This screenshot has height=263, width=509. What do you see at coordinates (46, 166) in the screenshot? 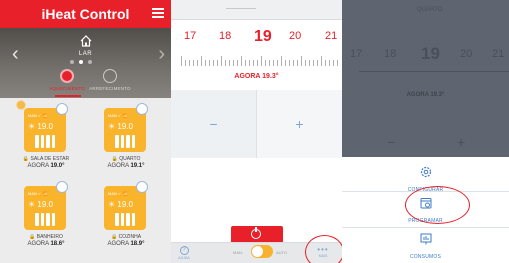
I see `room-current-temp: AGORA 19.0°` at bounding box center [46, 166].